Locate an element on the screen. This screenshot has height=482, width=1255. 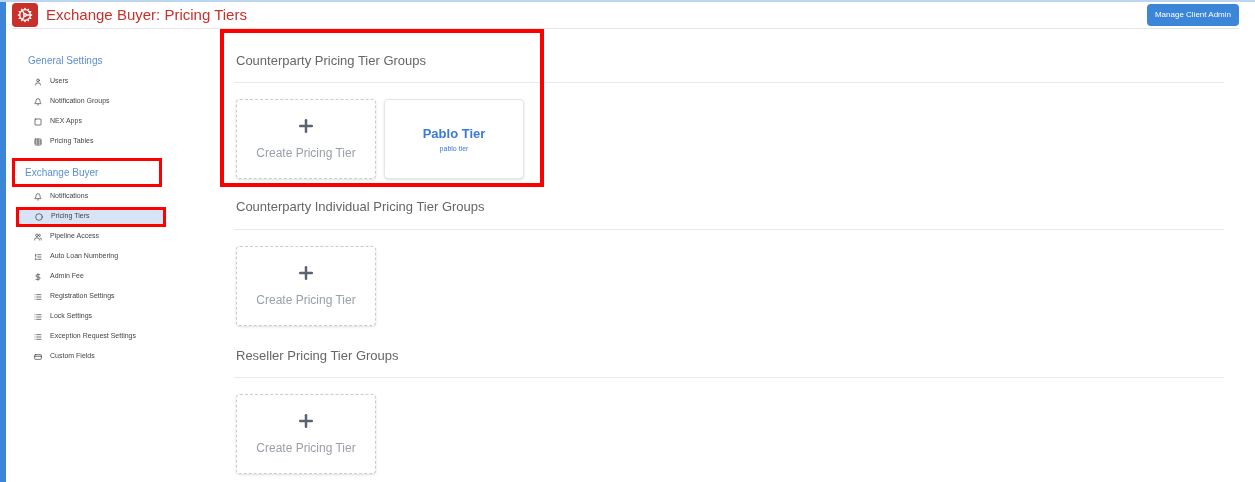
tier-name: Pablo Tier is located at coordinates (454, 134).